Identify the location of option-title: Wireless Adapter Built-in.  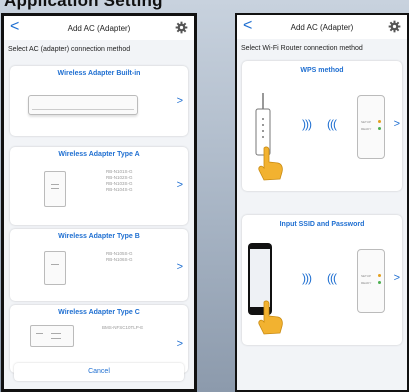
(99, 73).